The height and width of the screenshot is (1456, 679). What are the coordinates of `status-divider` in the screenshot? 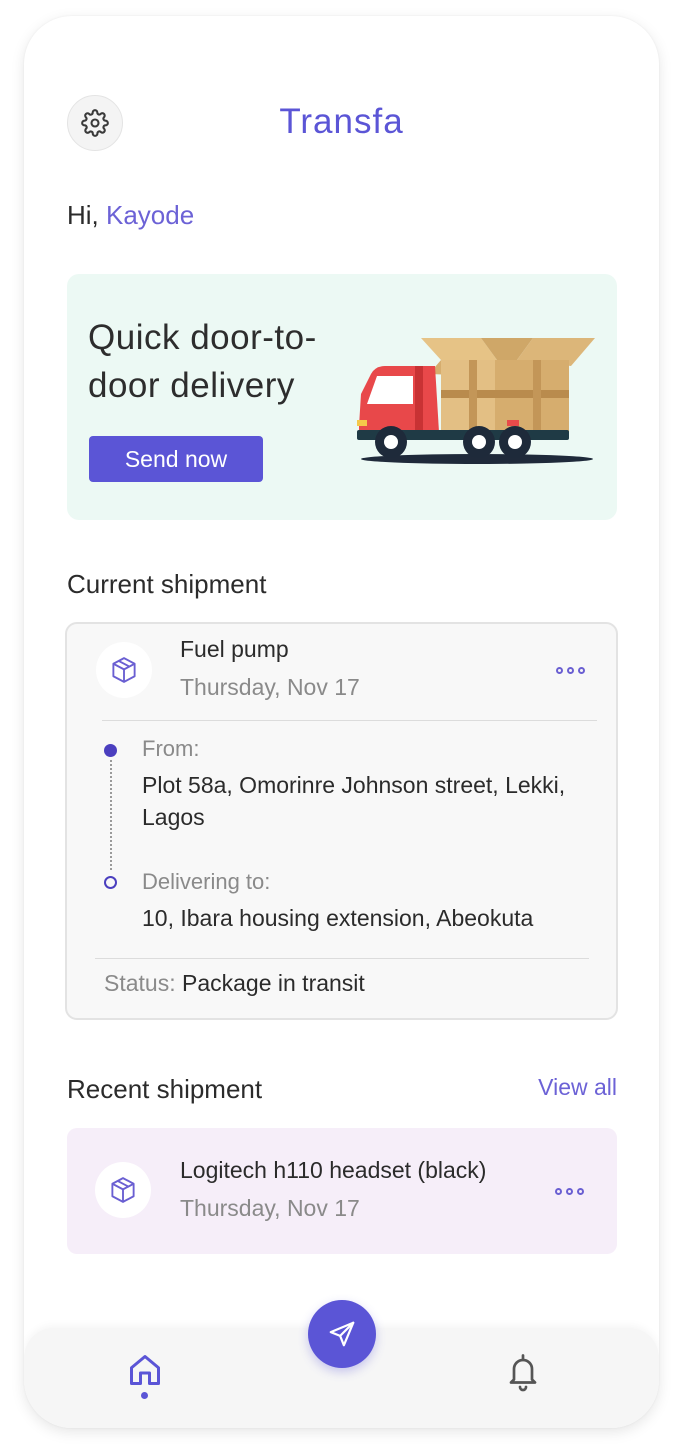 It's located at (342, 958).